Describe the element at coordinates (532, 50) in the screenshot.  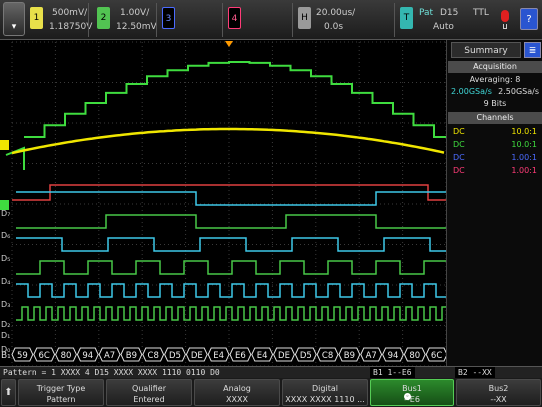
I see `menu-list-icon: ≣` at that location.